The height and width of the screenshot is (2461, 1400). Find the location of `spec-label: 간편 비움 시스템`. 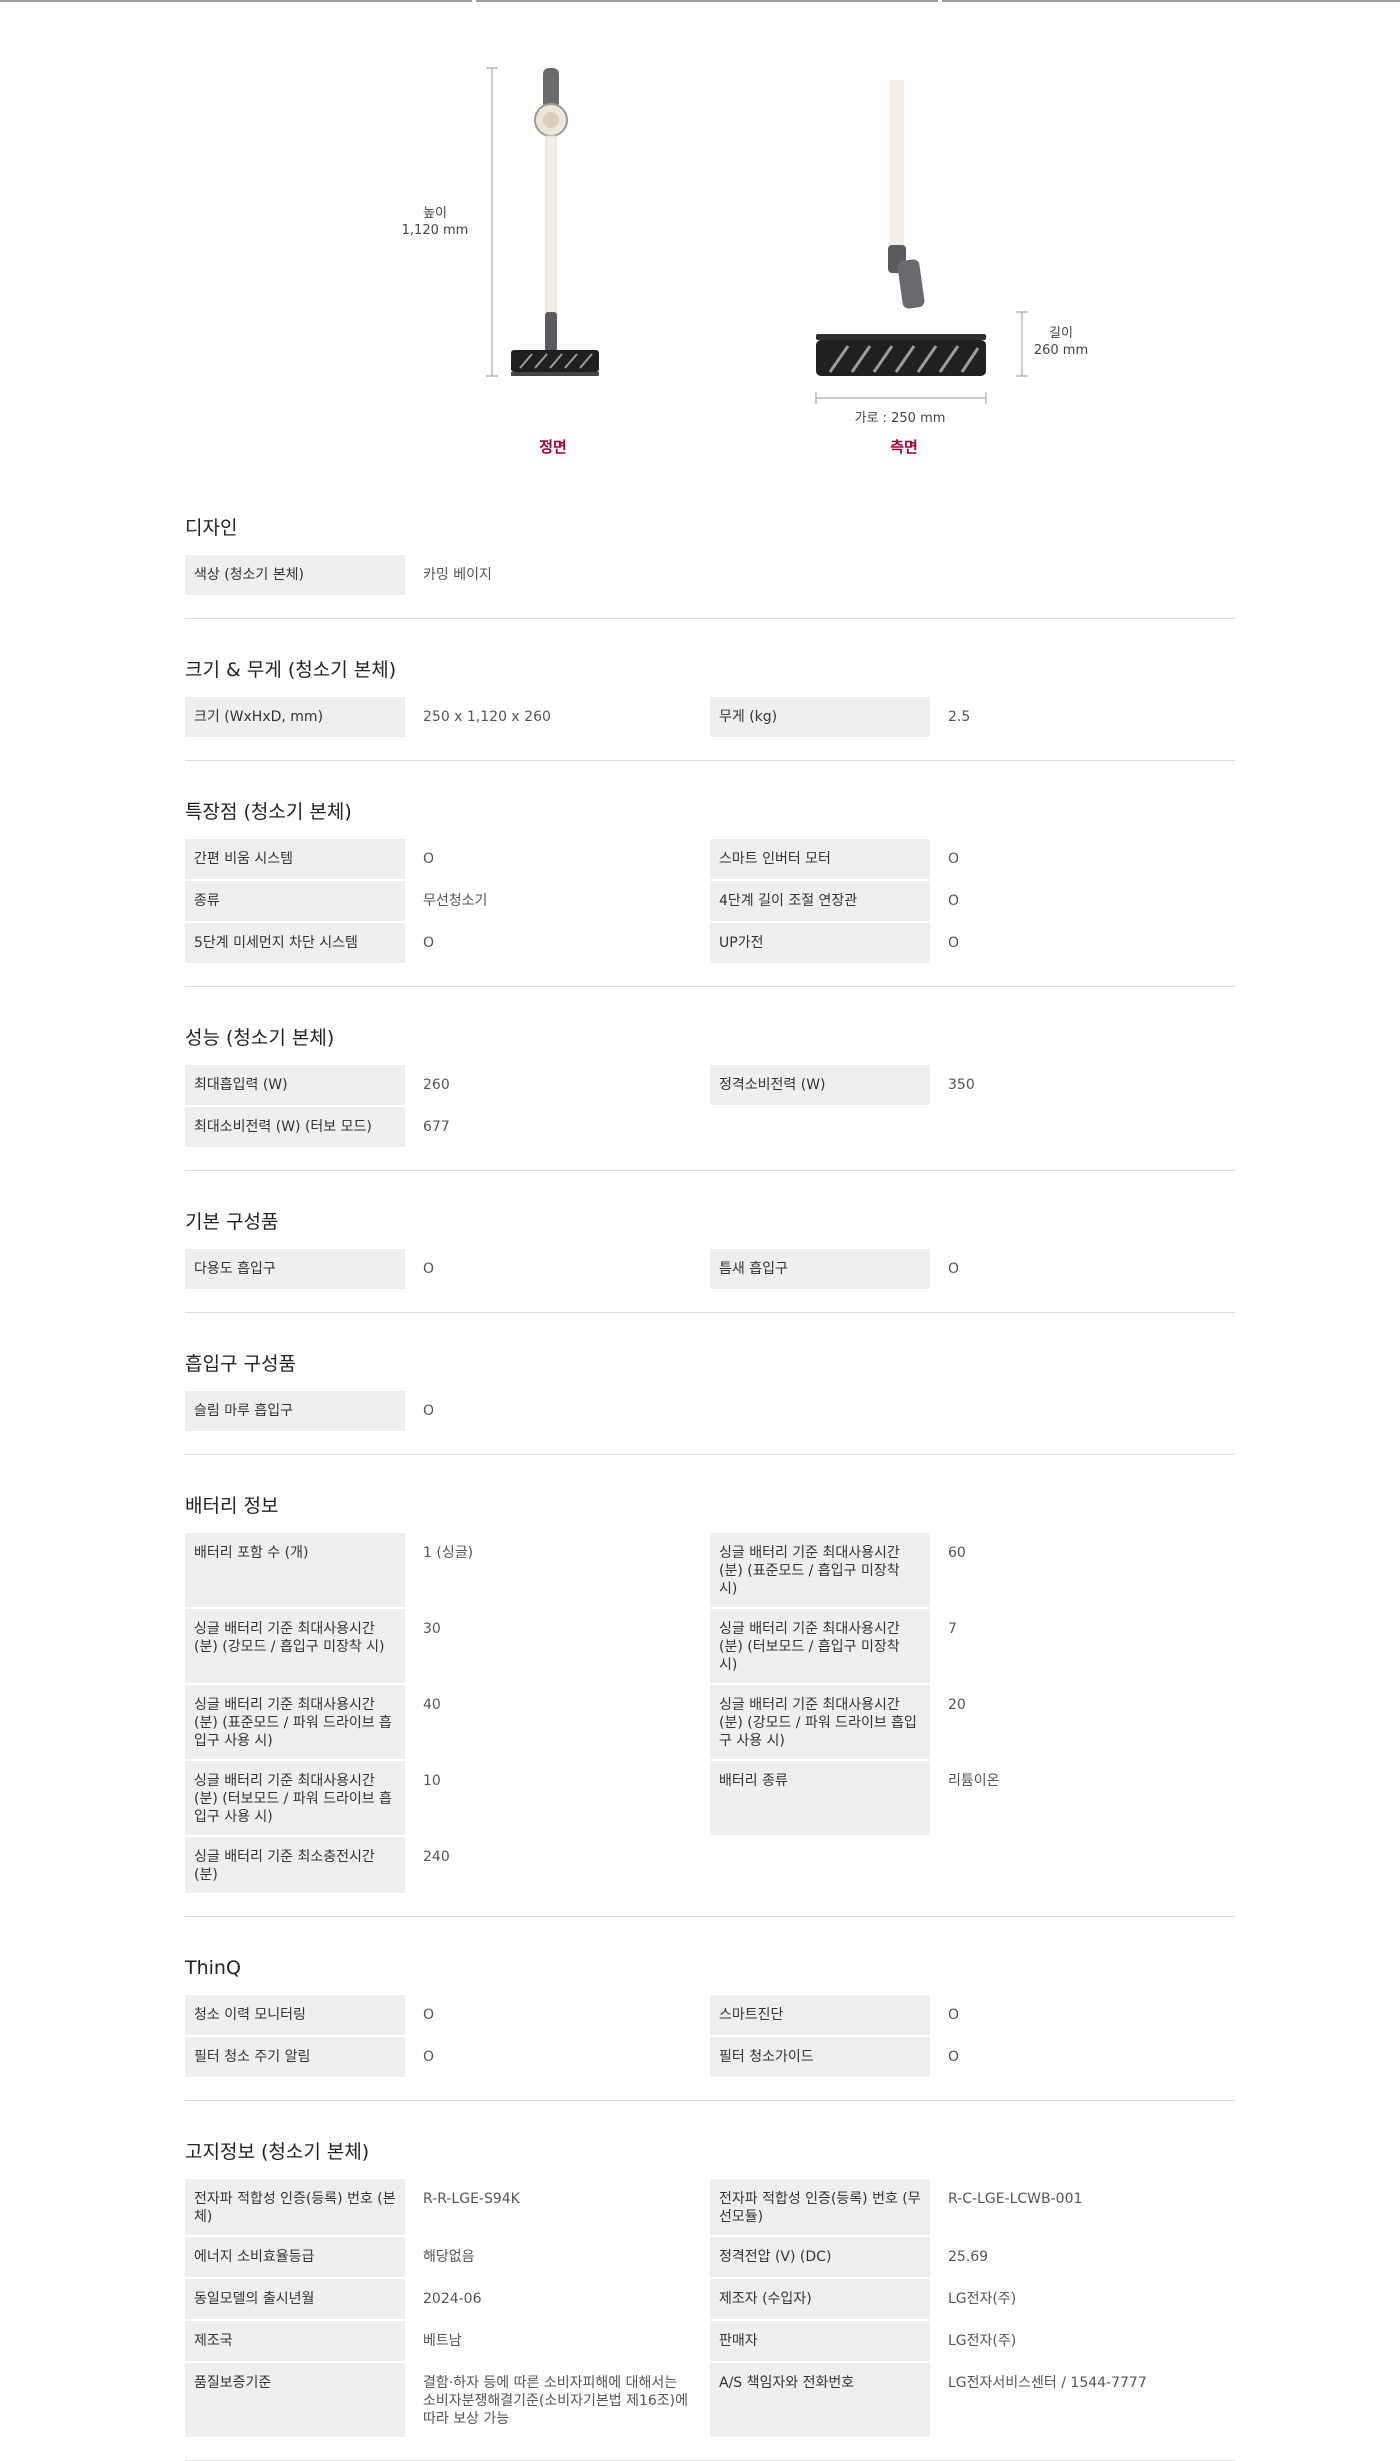

spec-label: 간편 비움 시스템 is located at coordinates (295, 859).